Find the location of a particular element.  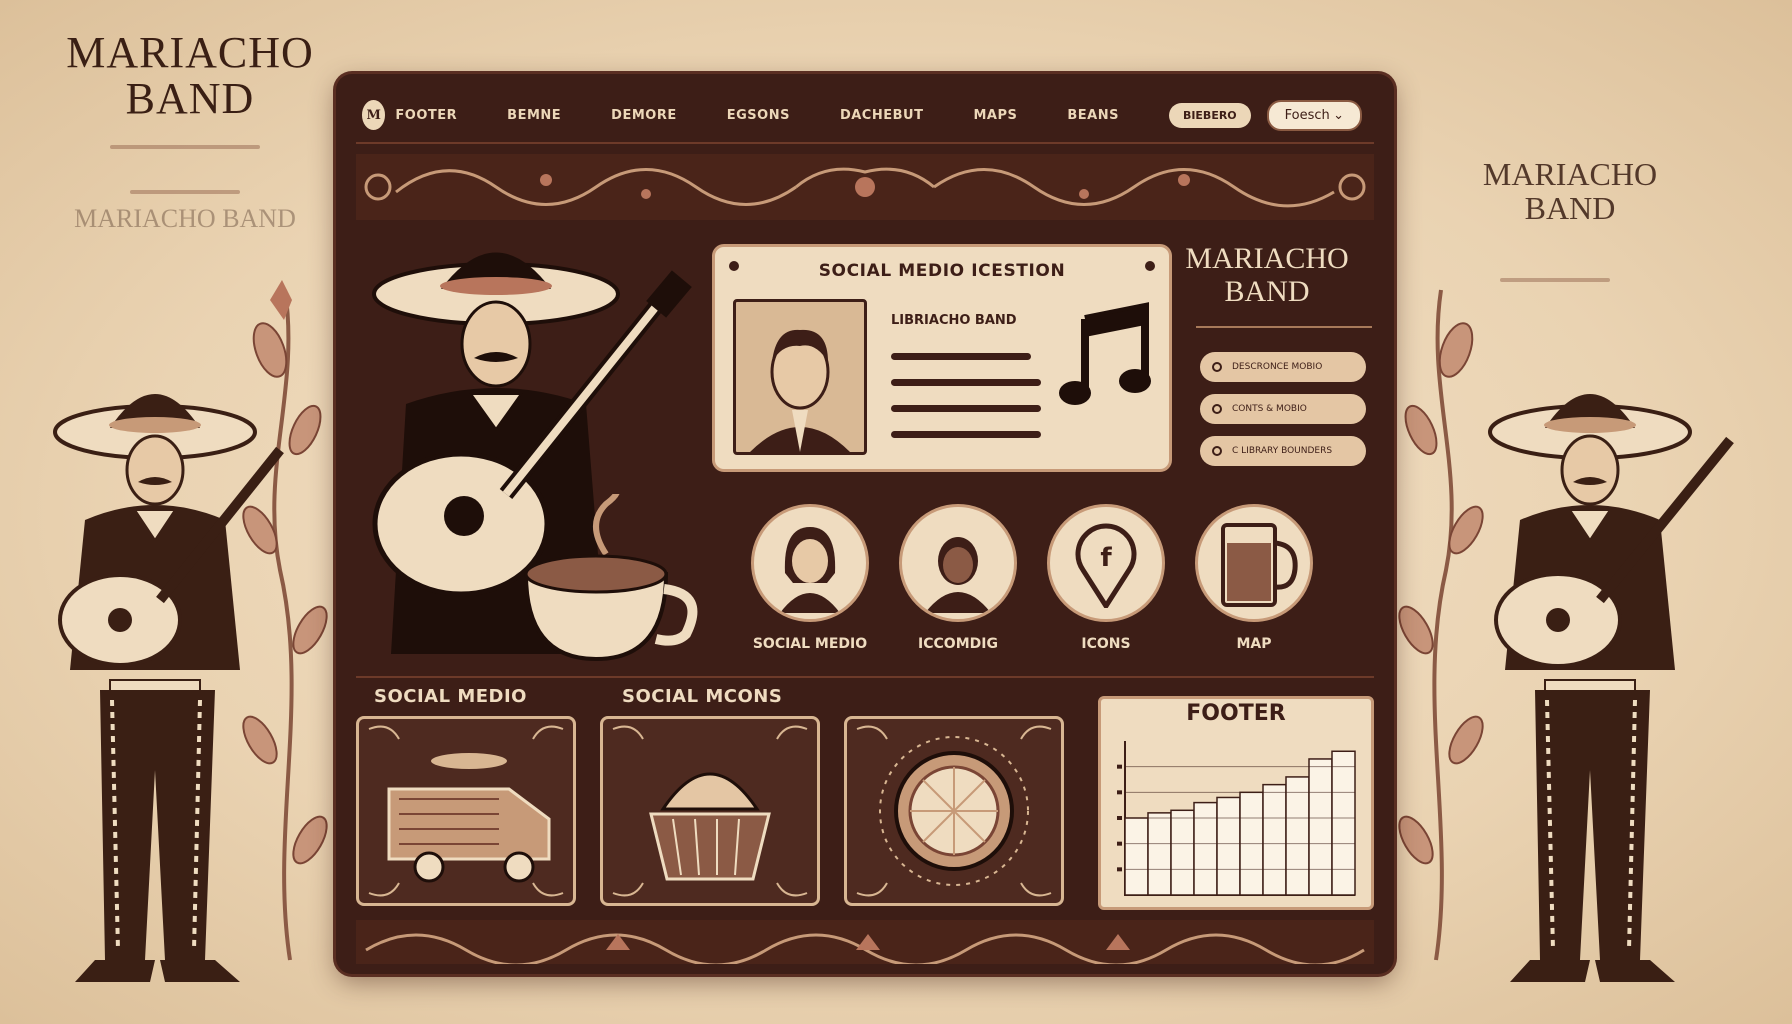

card-truck is located at coordinates (466, 811).